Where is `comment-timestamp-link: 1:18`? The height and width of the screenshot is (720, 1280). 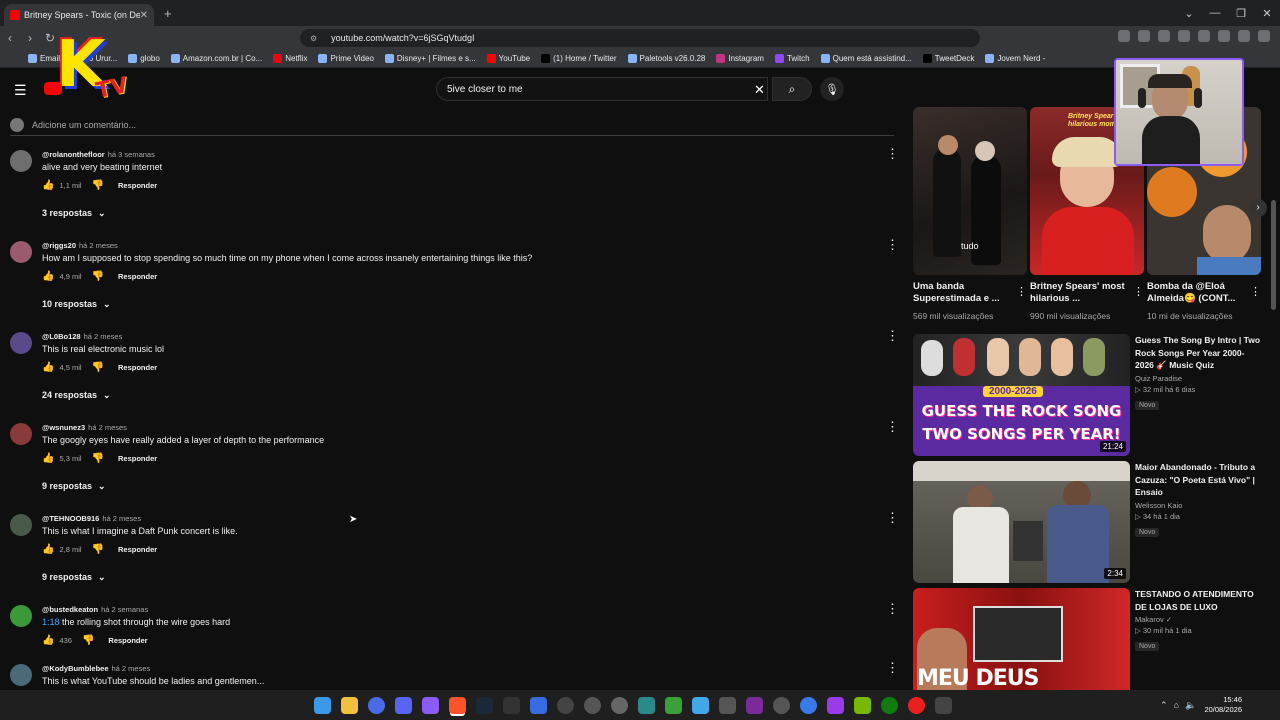
comment-timestamp-link: 1:18 is located at coordinates (51, 622).